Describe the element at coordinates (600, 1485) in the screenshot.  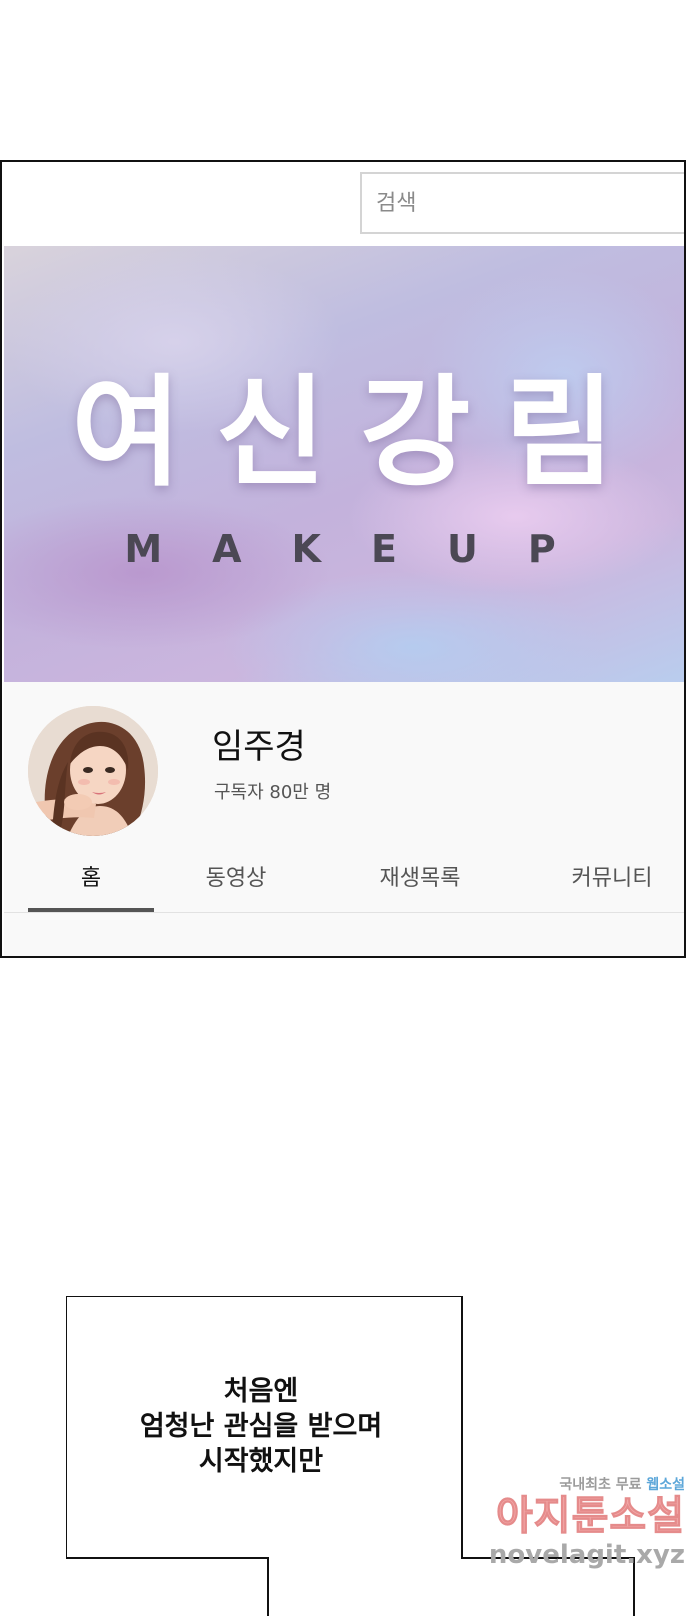
I see `watermark-tagline-prefix: 국내최초 무료` at that location.